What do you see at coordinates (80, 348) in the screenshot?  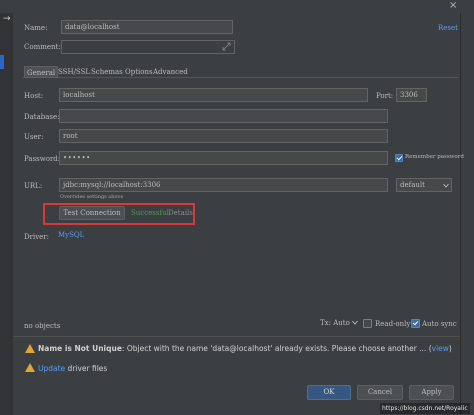 I see `warning-title: Name is Not Unique` at bounding box center [80, 348].